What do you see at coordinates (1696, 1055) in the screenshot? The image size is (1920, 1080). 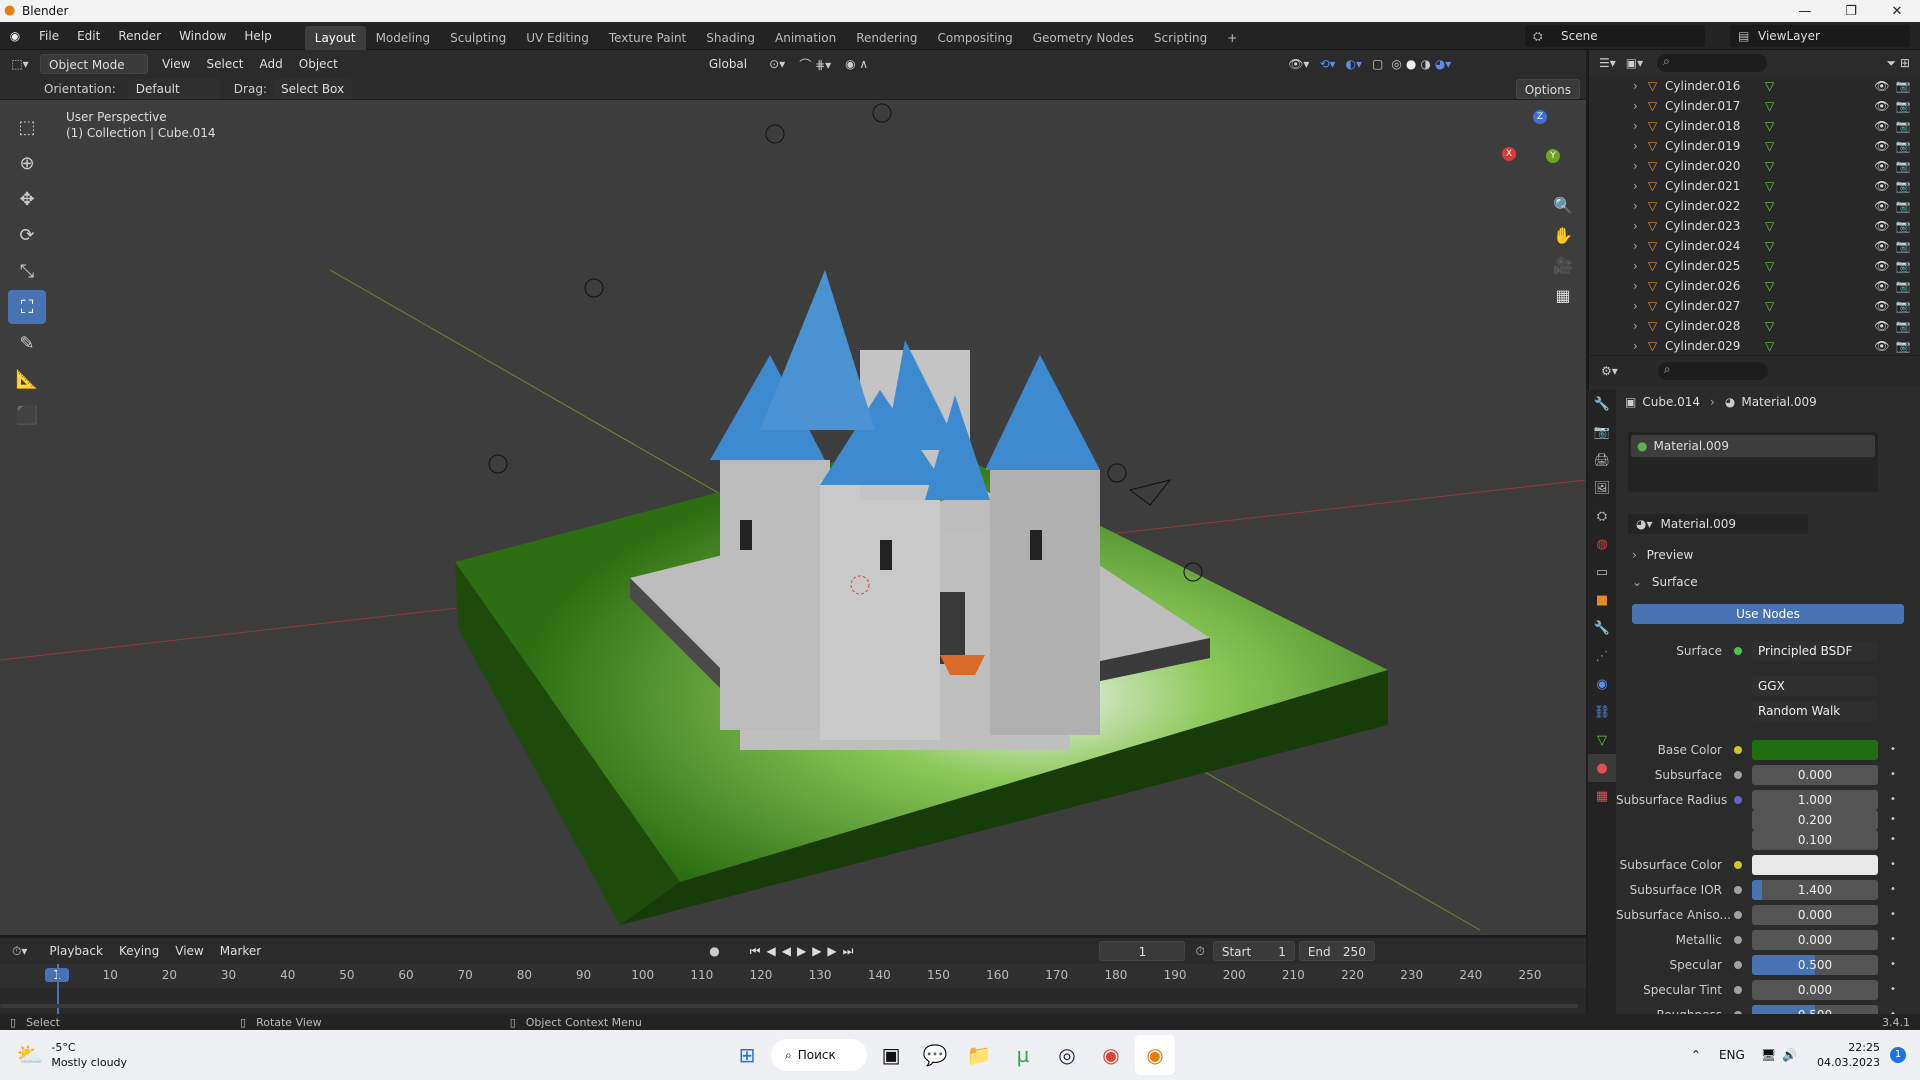 I see `chevron-up-icon: ⌃` at bounding box center [1696, 1055].